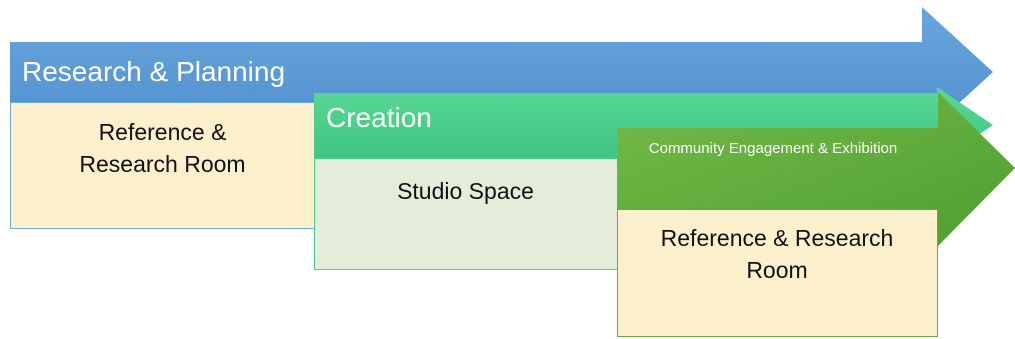 This screenshot has width=1015, height=339. What do you see at coordinates (773, 148) in the screenshot?
I see `stage-3-title: Community Engagement & Exhibition` at bounding box center [773, 148].